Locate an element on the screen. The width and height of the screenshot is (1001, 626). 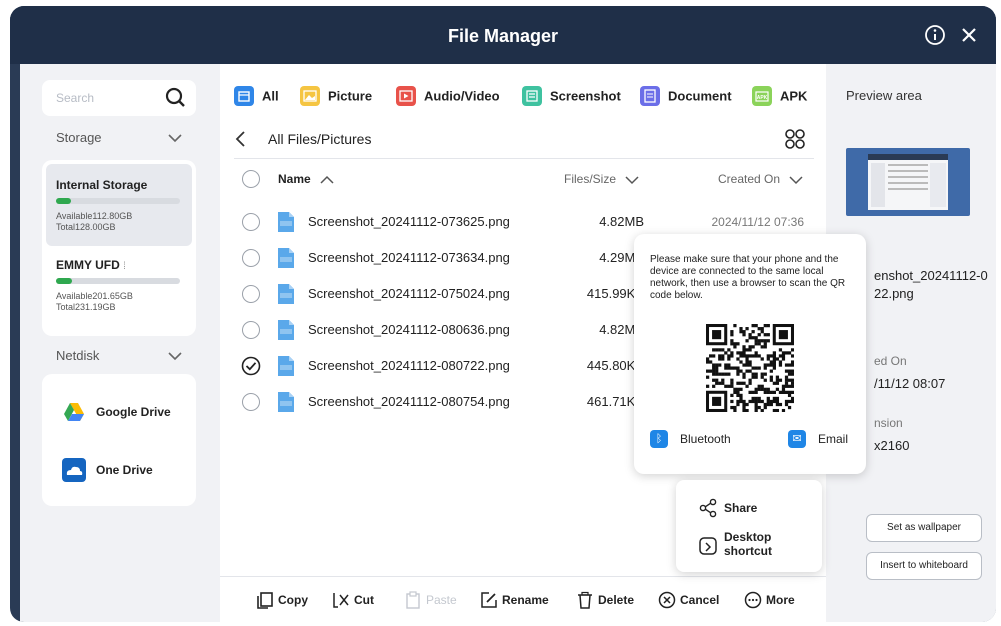
tab-label: Audio/Video is located at coordinates (462, 96).